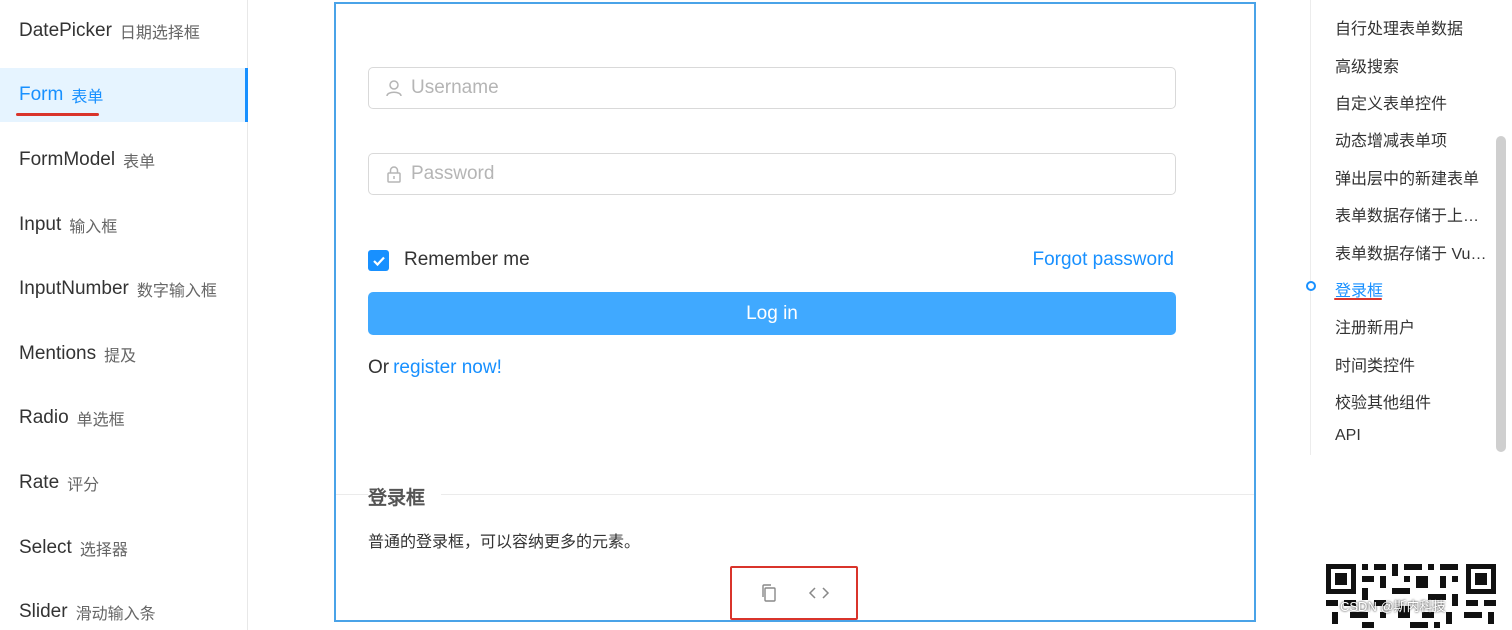  I want to click on sidebar-item-radio: Radio 单选框, so click(124, 418).